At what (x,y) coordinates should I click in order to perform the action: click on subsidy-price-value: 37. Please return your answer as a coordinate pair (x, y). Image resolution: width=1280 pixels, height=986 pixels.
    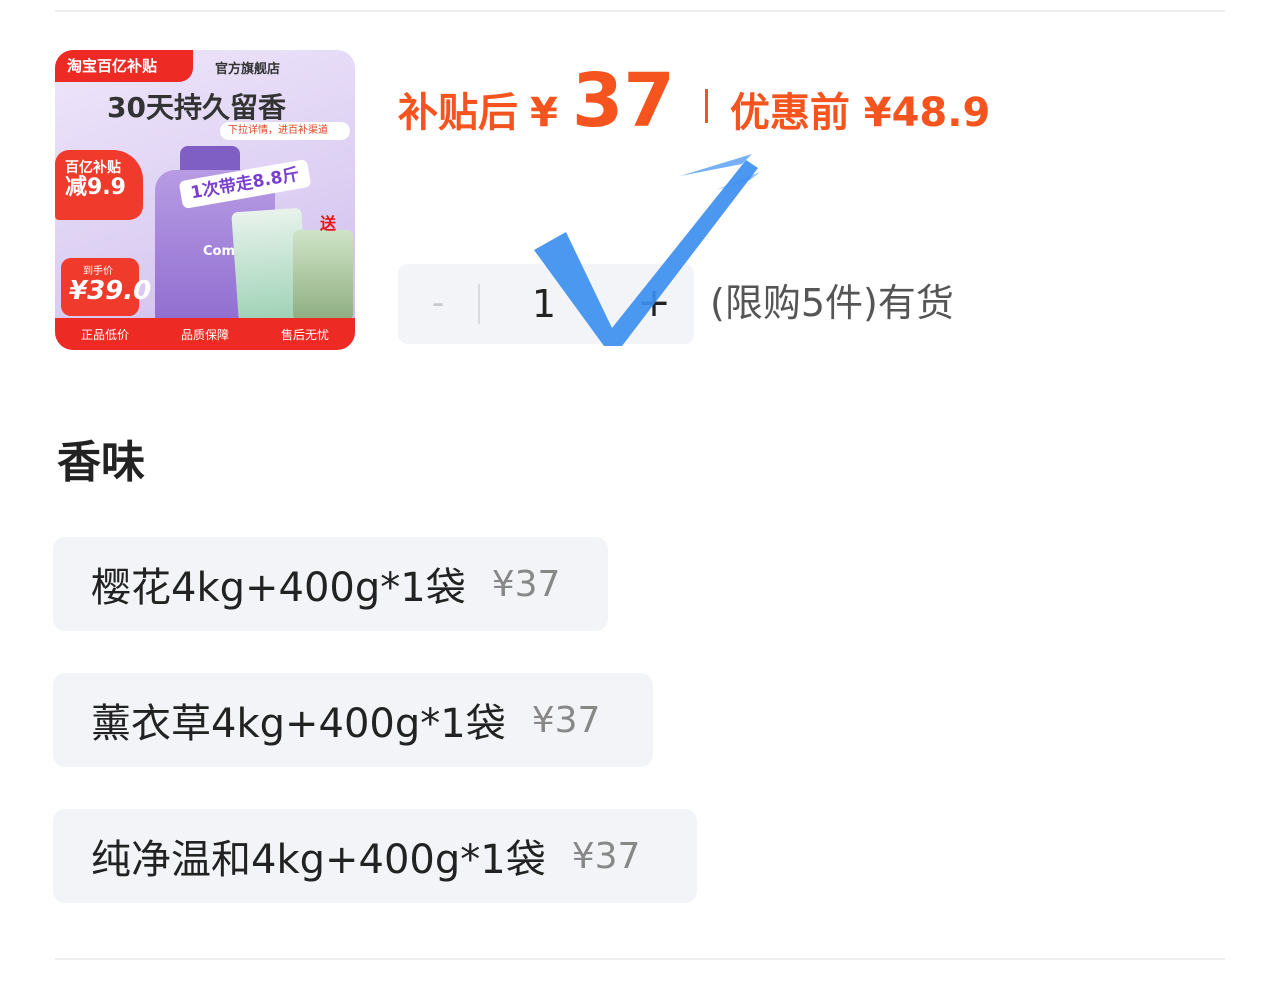
    Looking at the image, I should click on (623, 101).